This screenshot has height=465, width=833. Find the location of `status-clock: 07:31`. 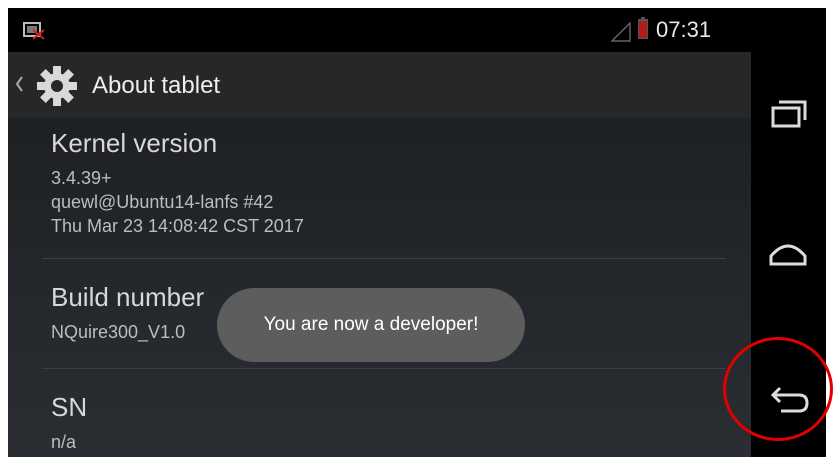

status-clock: 07:31 is located at coordinates (684, 29).